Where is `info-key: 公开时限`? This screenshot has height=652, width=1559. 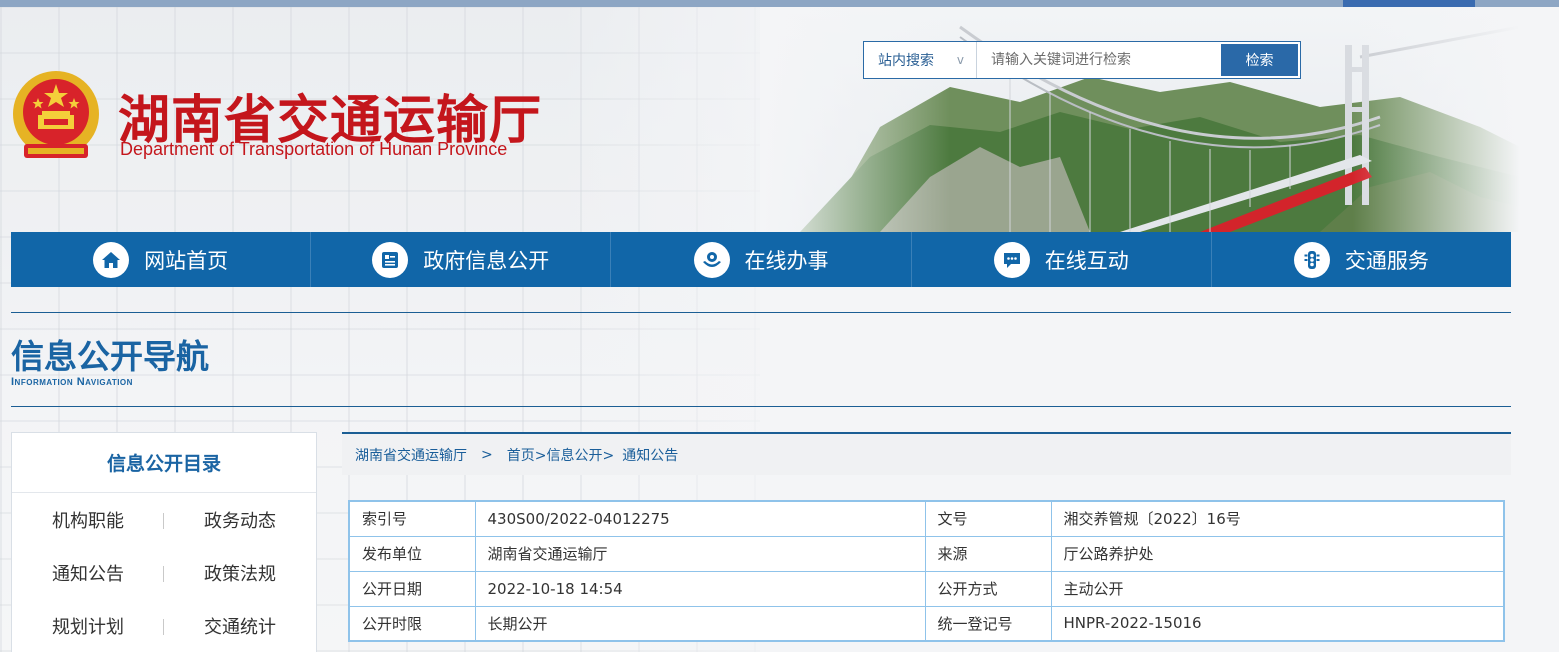 info-key: 公开时限 is located at coordinates (412, 623).